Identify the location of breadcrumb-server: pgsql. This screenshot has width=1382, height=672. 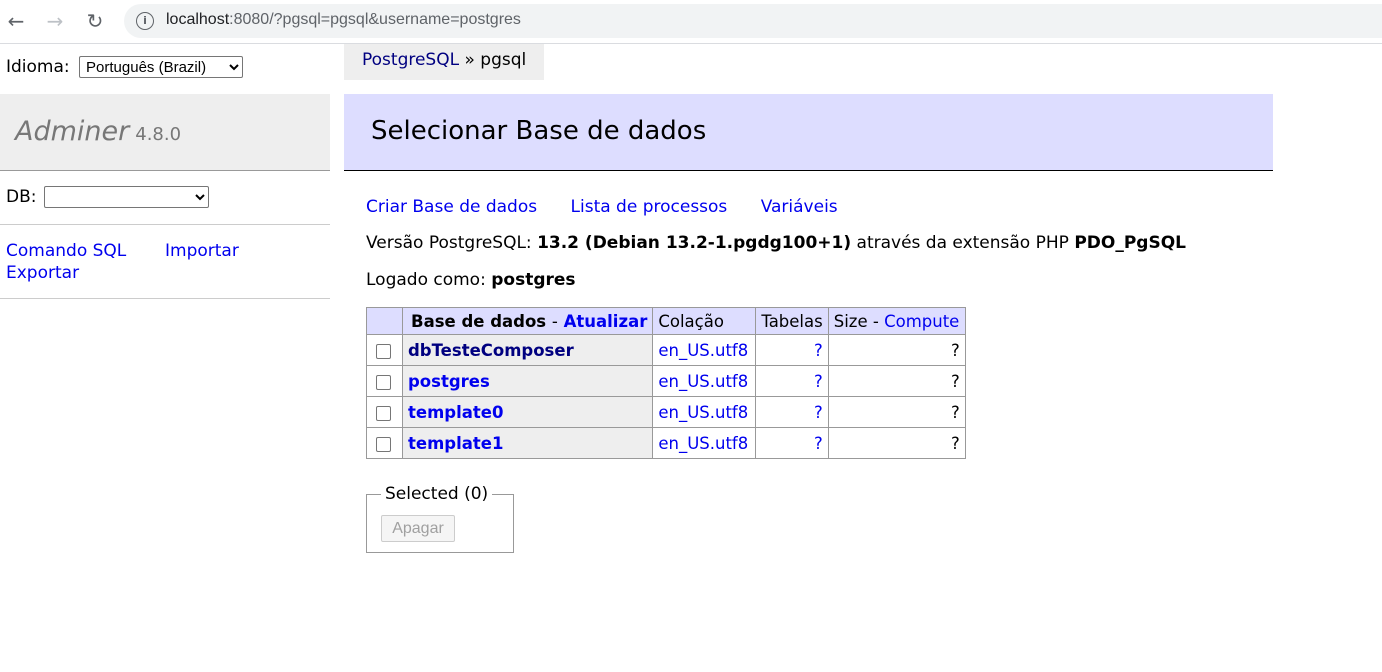
(503, 60).